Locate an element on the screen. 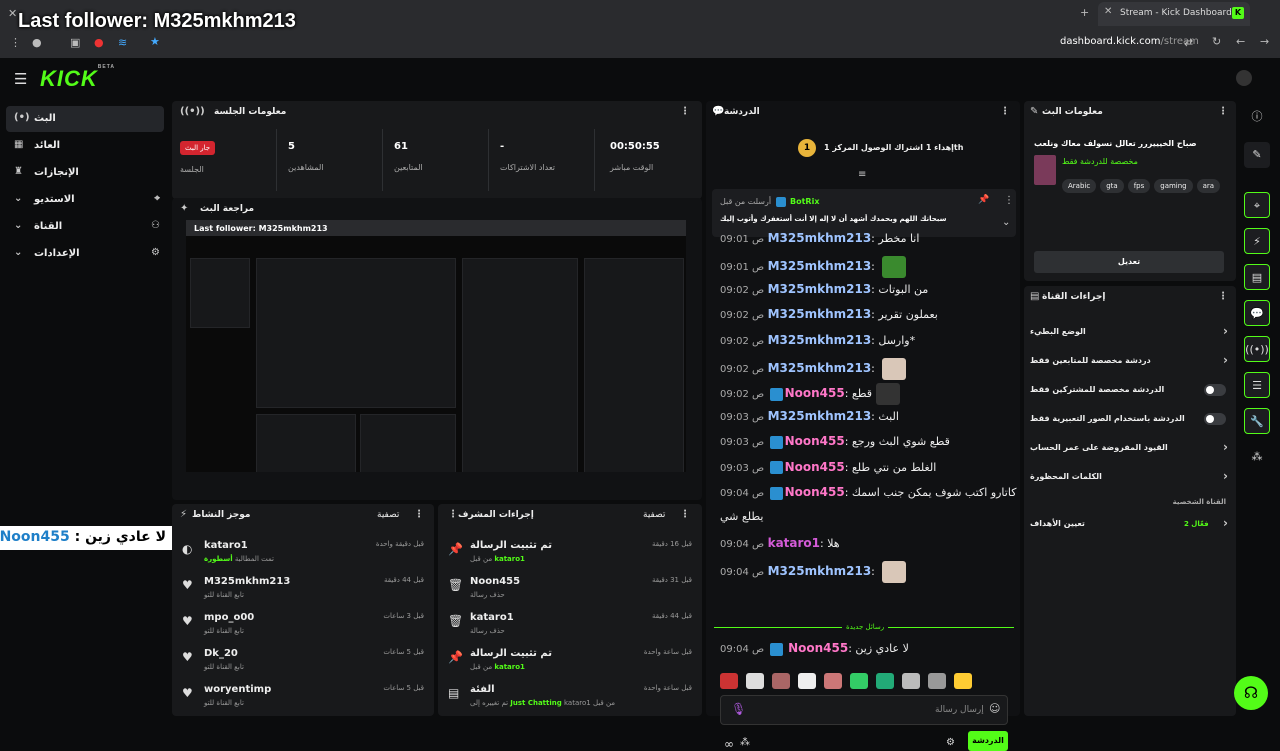  pencil-icon: ✎ is located at coordinates (1257, 155).